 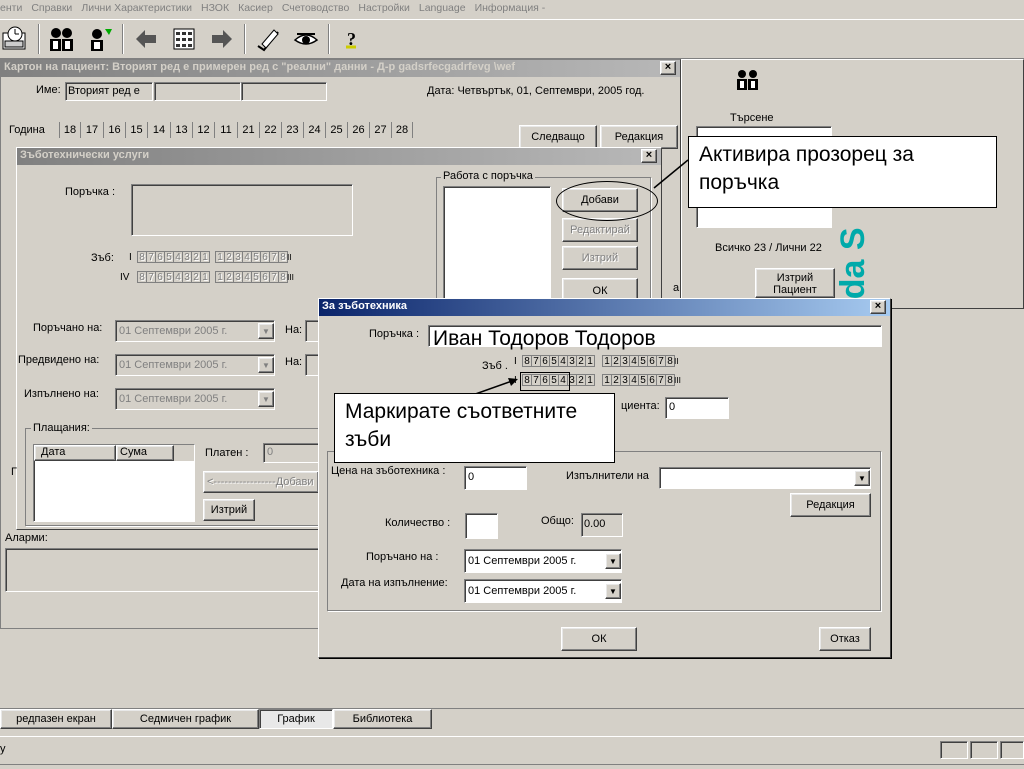 I want to click on edit-performers-button: Редакция, so click(x=830, y=505).